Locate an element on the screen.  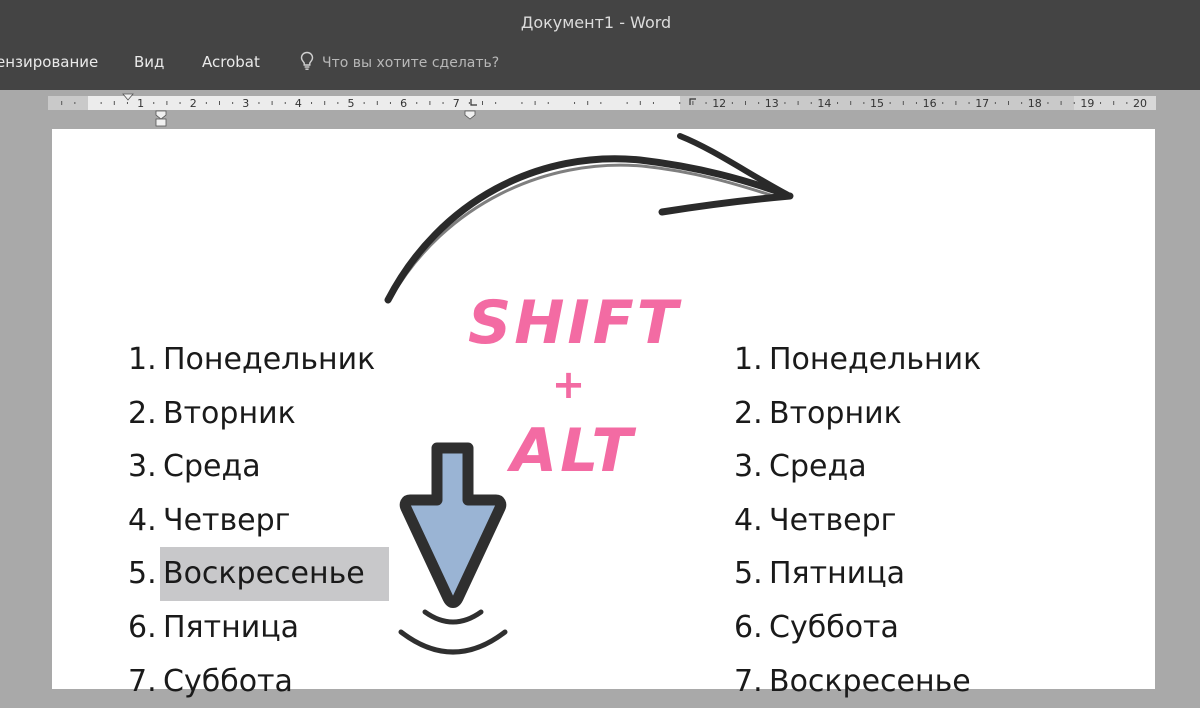
down-arrow-key-press-icon is located at coordinates (453, 548).